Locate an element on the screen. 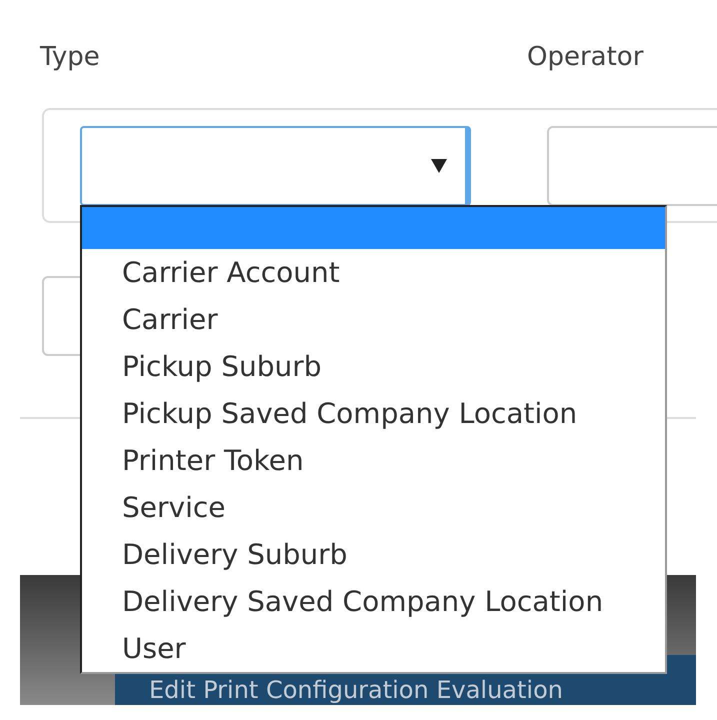 The width and height of the screenshot is (717, 720). window-title: Edit Print Configuration Evaluation is located at coordinates (355, 690).